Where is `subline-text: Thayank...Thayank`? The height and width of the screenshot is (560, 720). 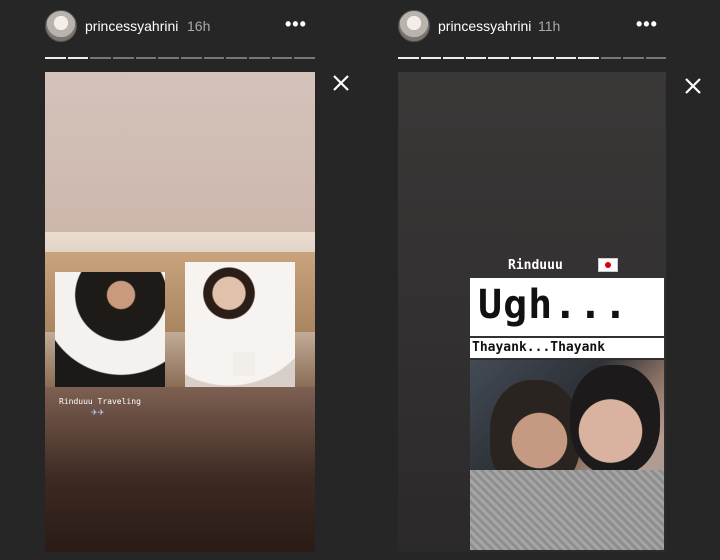 subline-text: Thayank...Thayank is located at coordinates (539, 347).